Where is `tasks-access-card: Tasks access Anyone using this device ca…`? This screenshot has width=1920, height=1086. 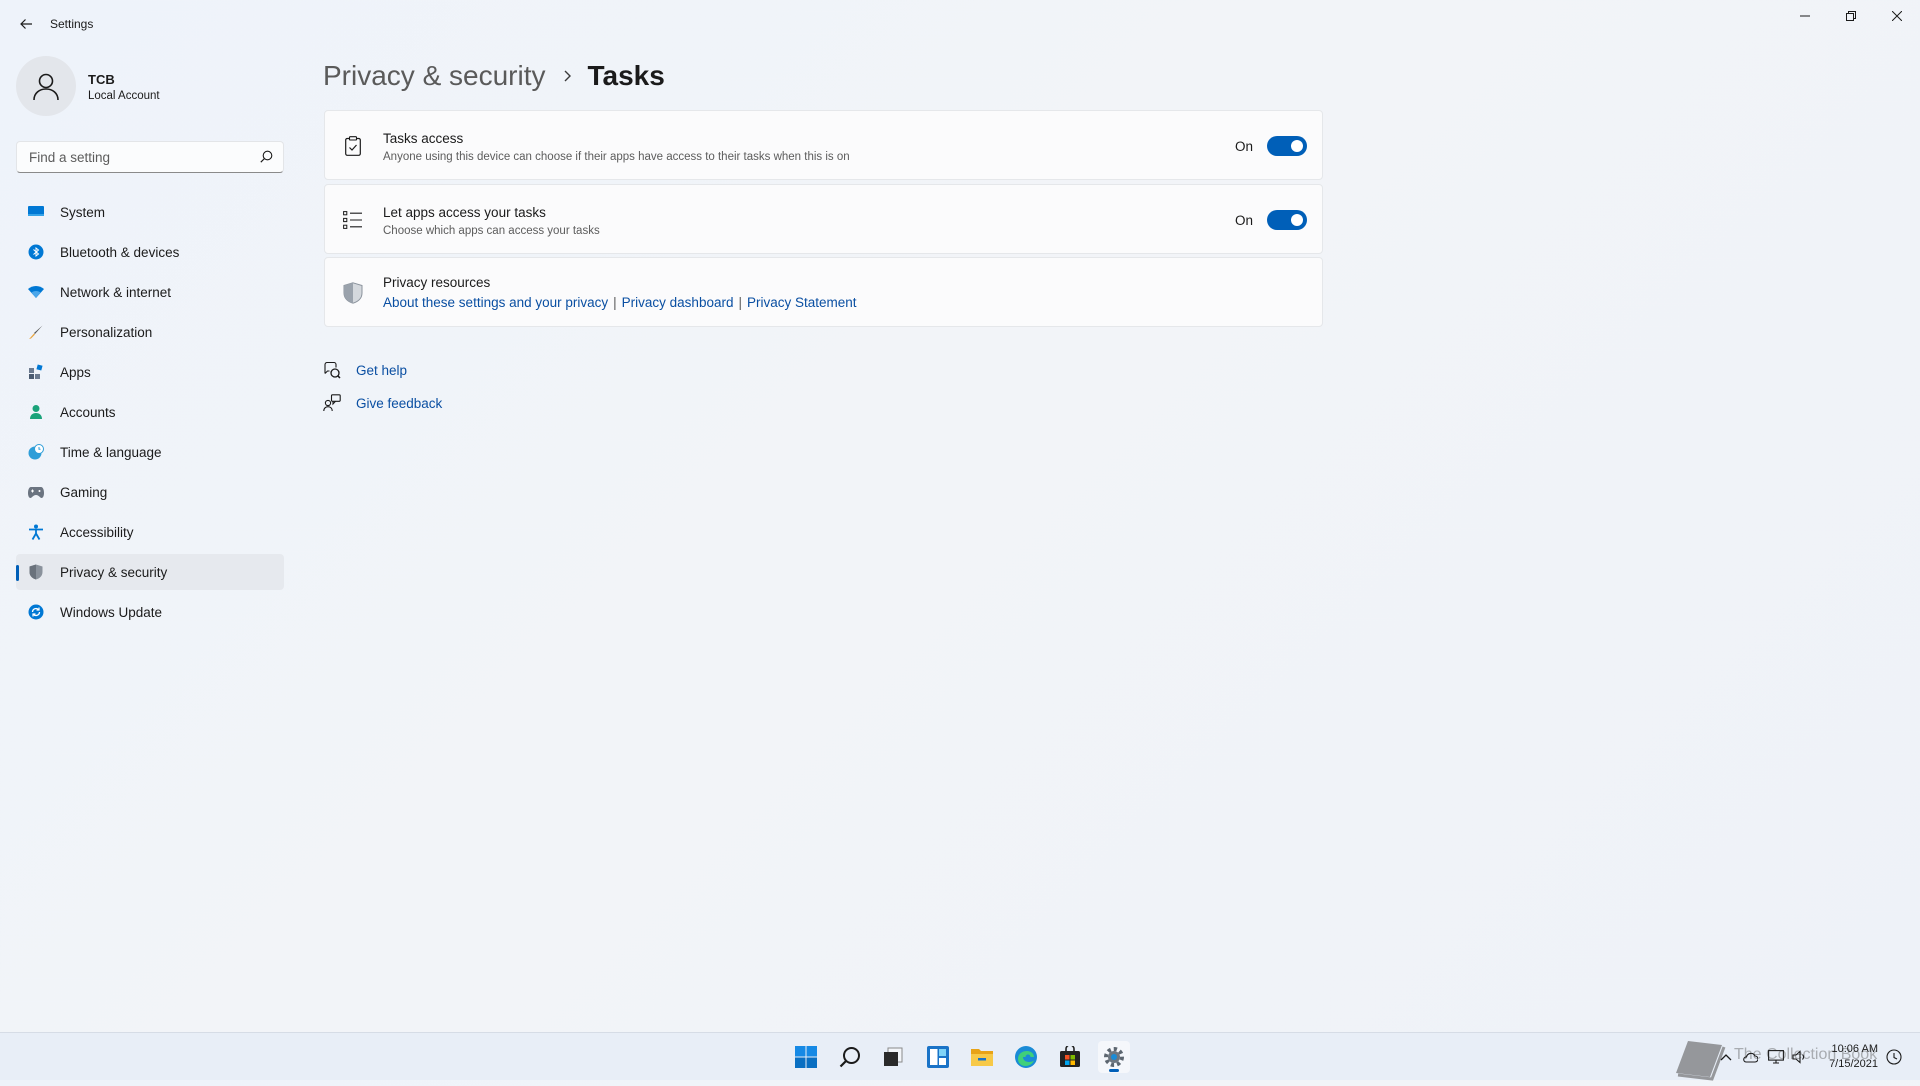 tasks-access-card: Tasks access Anyone using this device ca… is located at coordinates (823, 145).